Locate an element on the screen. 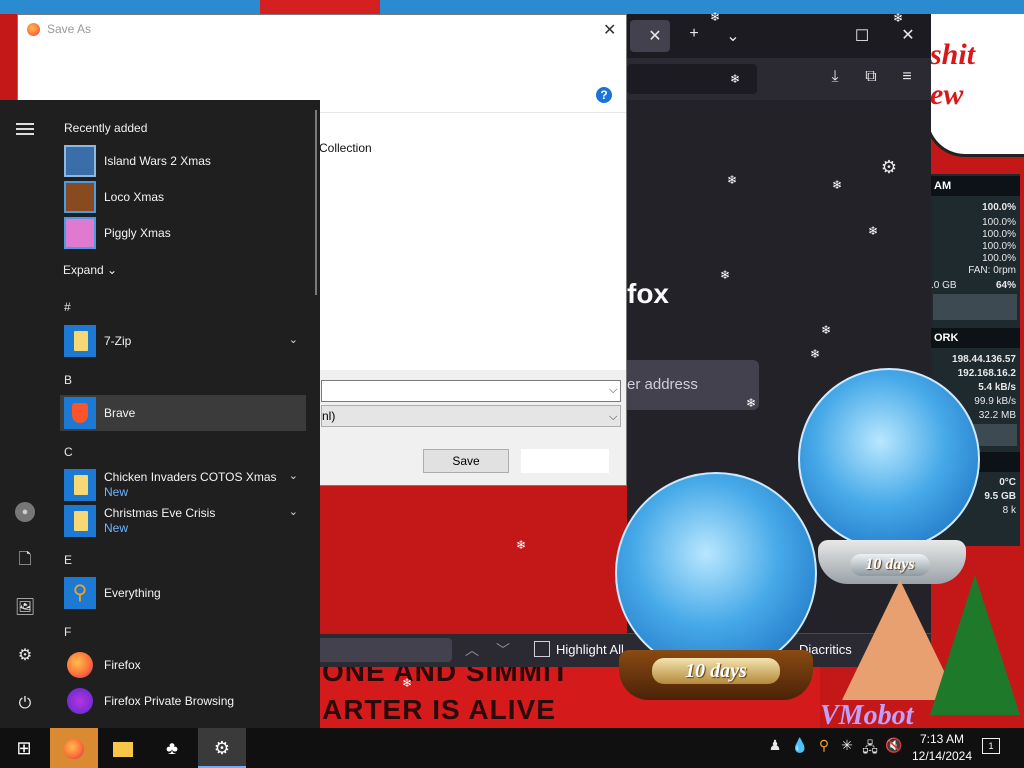 The image size is (1024, 768). volume-muted-icon: 🔇 is located at coordinates (894, 745).